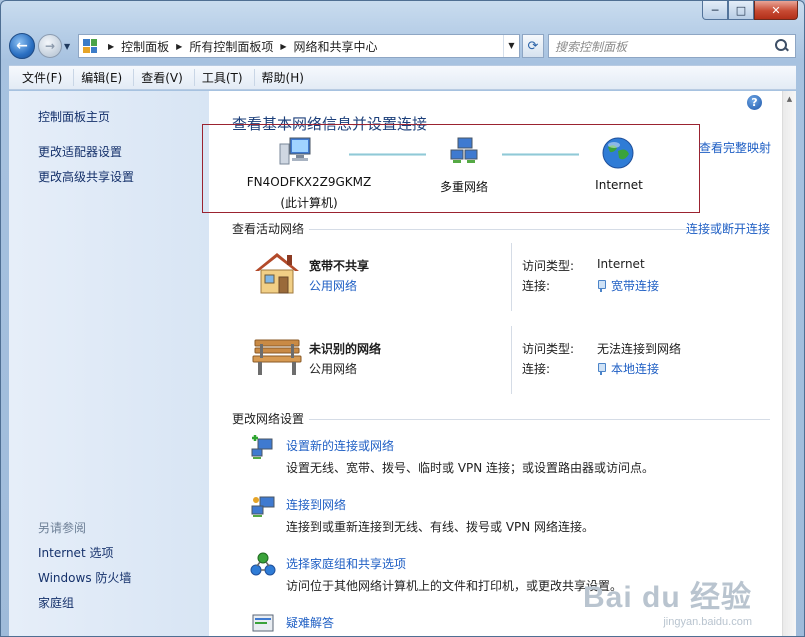  Describe the element at coordinates (101, 77) in the screenshot. I see `menu-edit: 编辑(E)` at that location.